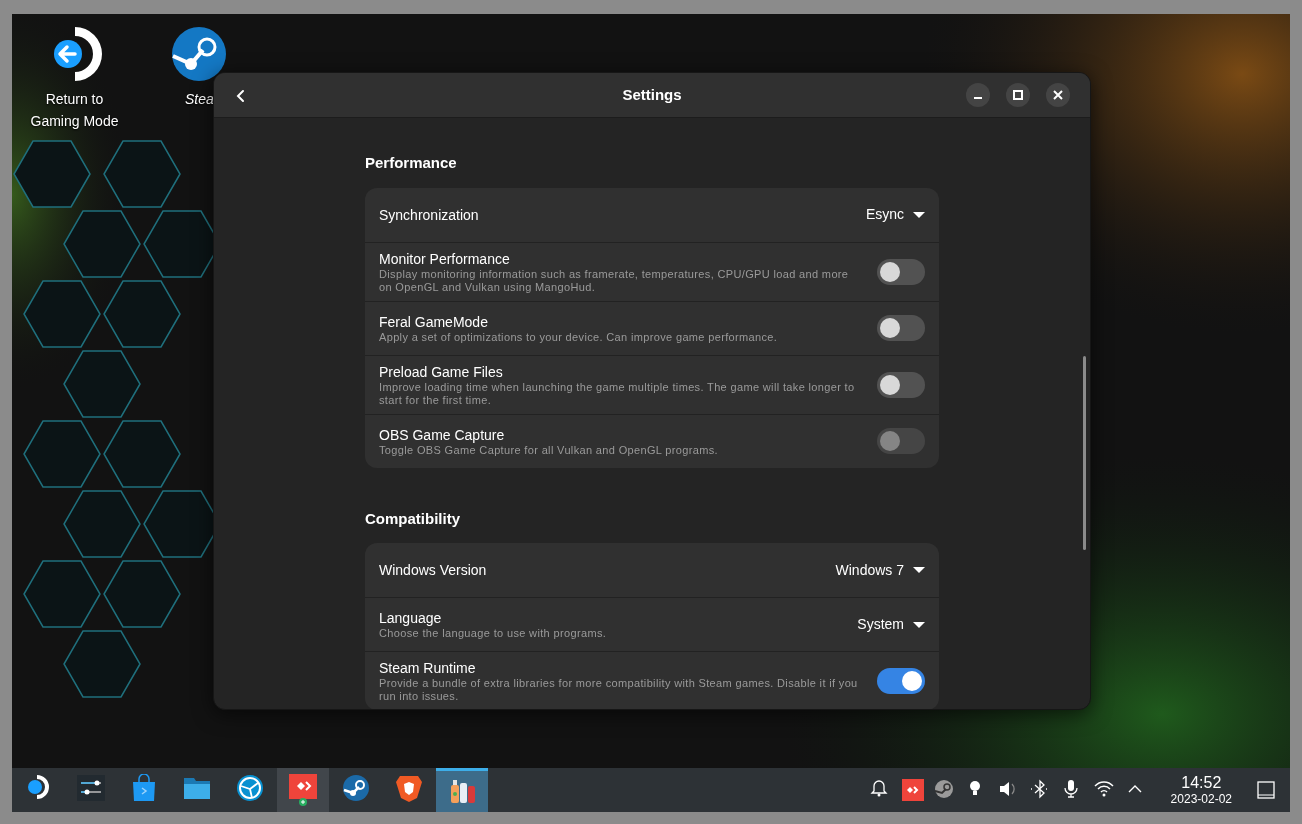  Describe the element at coordinates (441, 371) in the screenshot. I see `setting-label: Preload Game Files` at that location.